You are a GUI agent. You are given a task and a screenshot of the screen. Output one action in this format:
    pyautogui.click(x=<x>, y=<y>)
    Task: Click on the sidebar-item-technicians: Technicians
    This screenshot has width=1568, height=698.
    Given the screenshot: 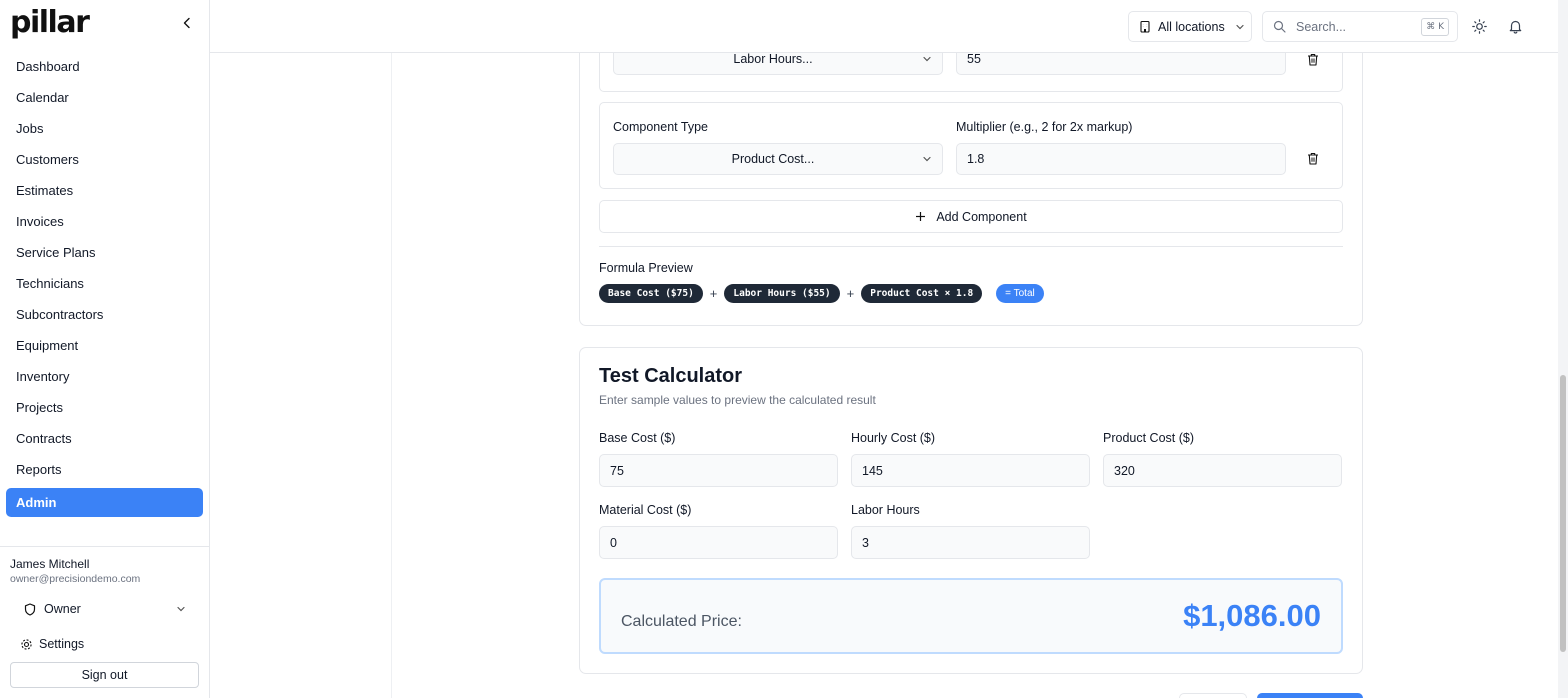 What is the action you would take?
    pyautogui.click(x=104, y=284)
    